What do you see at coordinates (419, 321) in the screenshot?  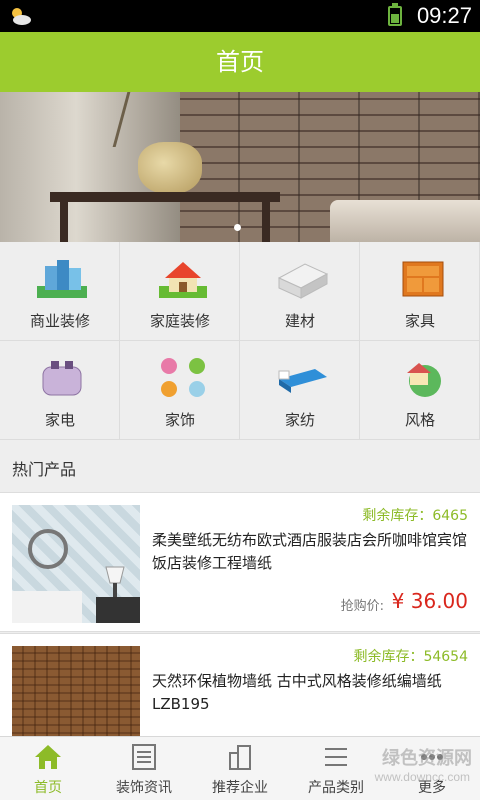 I see `category-label: 家具` at bounding box center [419, 321].